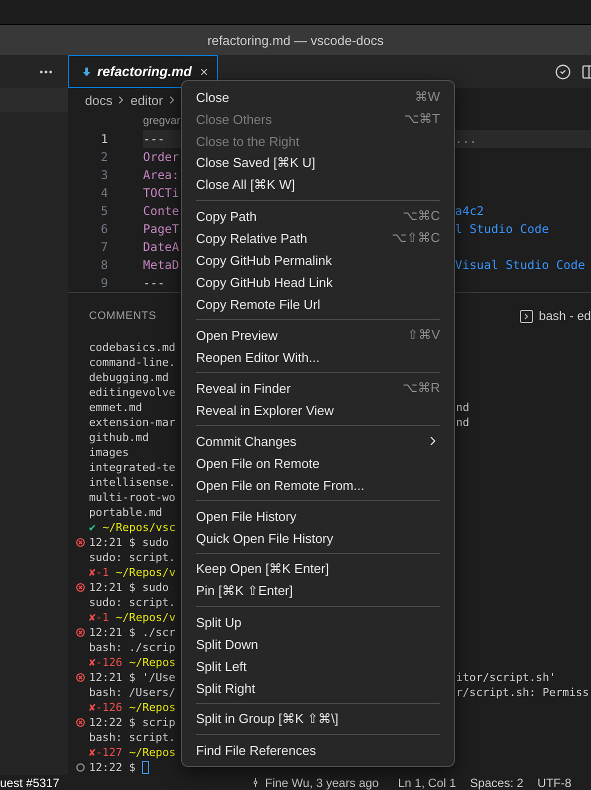  I want to click on menu-item: Commit Changes, so click(318, 441).